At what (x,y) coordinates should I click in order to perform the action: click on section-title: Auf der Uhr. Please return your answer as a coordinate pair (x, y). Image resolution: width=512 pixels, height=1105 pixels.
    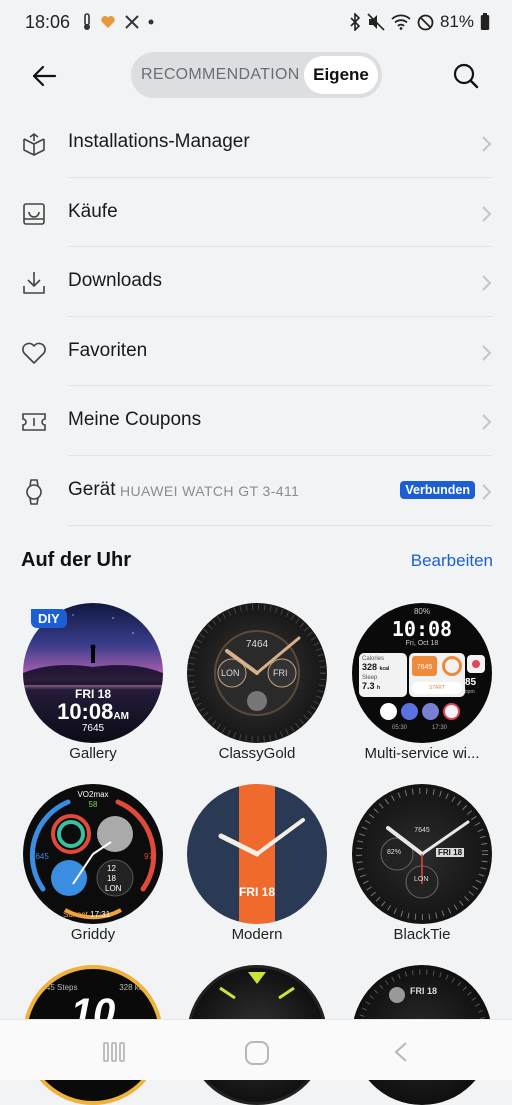
    Looking at the image, I should click on (76, 560).